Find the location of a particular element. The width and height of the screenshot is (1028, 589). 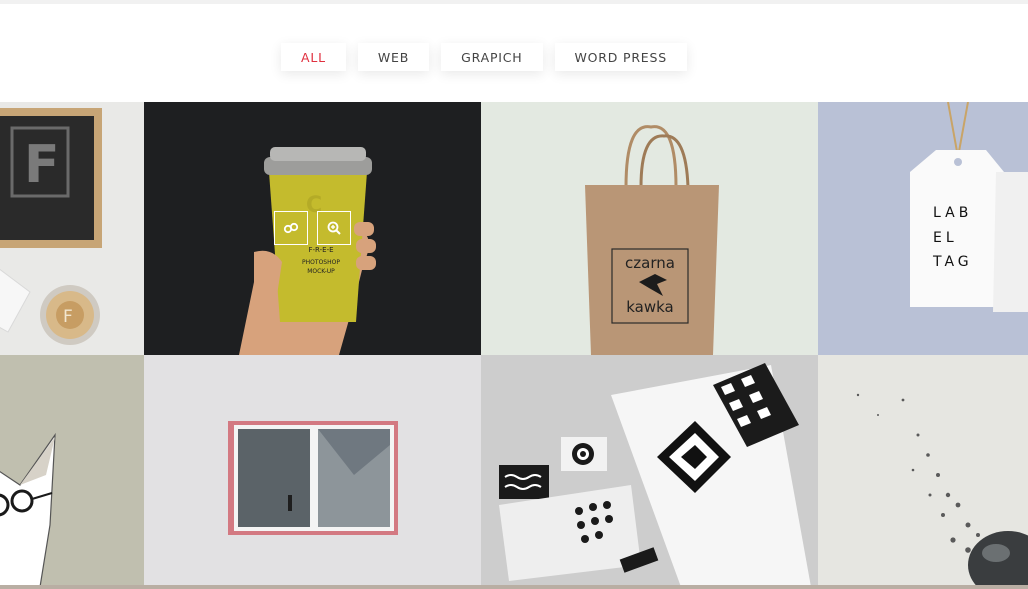

label-tag-mockup-image: LAB EL TAG is located at coordinates (923, 228).